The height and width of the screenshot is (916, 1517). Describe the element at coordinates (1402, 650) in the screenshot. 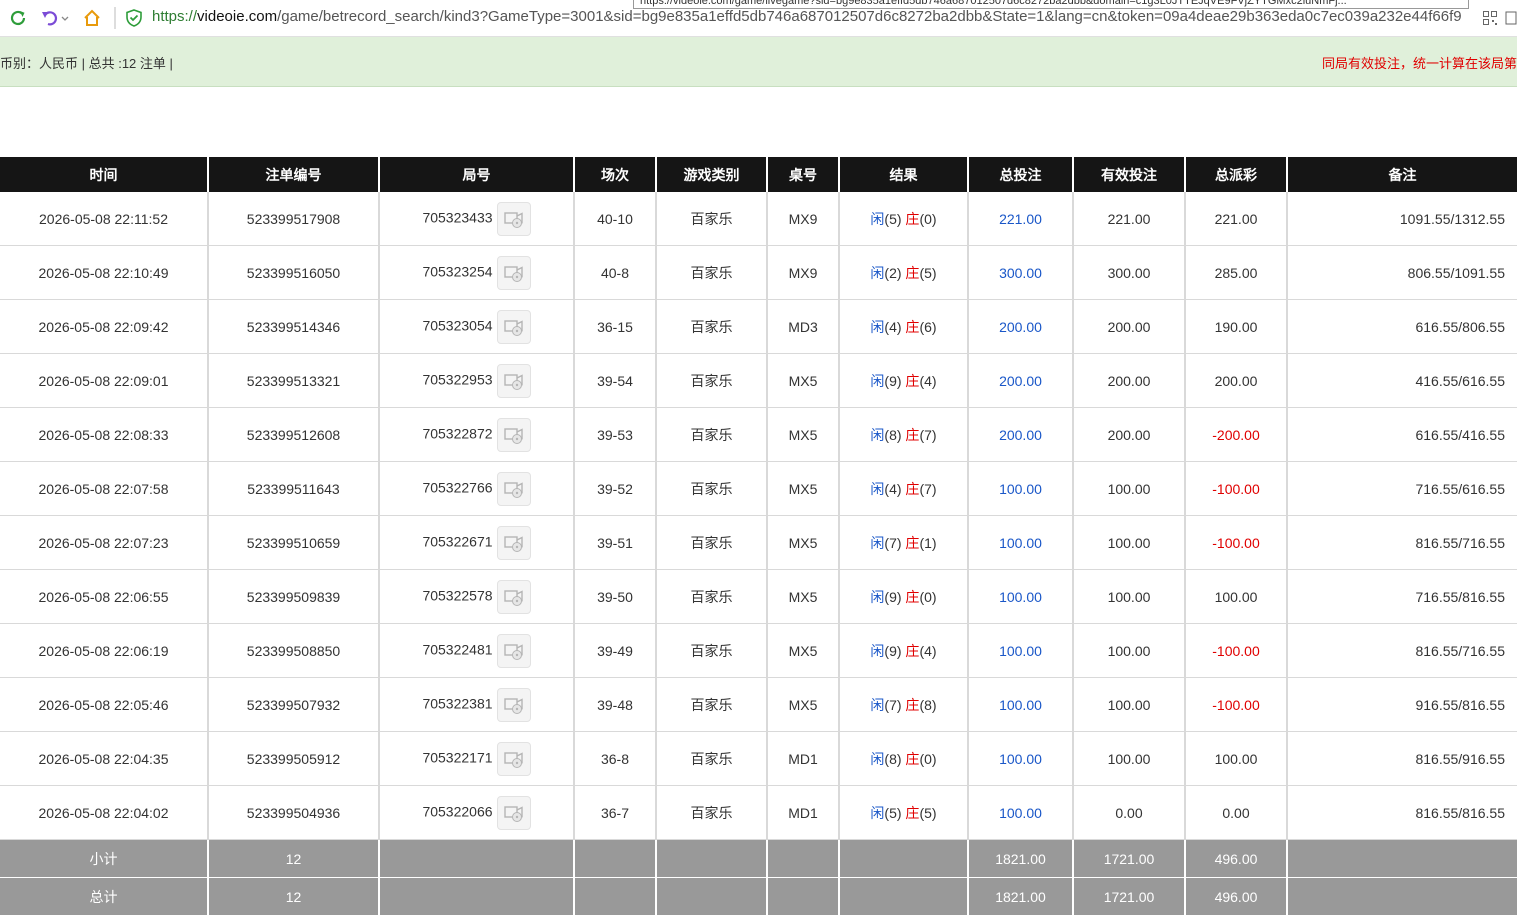

I see `balance-note: 816.55/716.55` at that location.